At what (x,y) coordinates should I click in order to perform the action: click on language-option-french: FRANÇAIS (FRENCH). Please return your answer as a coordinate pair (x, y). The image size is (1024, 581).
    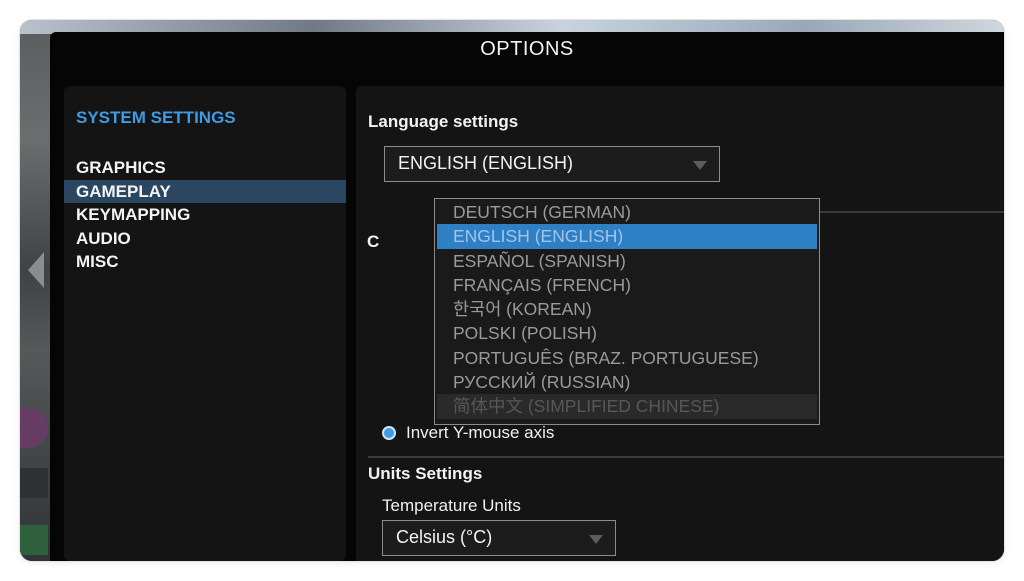
    Looking at the image, I should click on (627, 285).